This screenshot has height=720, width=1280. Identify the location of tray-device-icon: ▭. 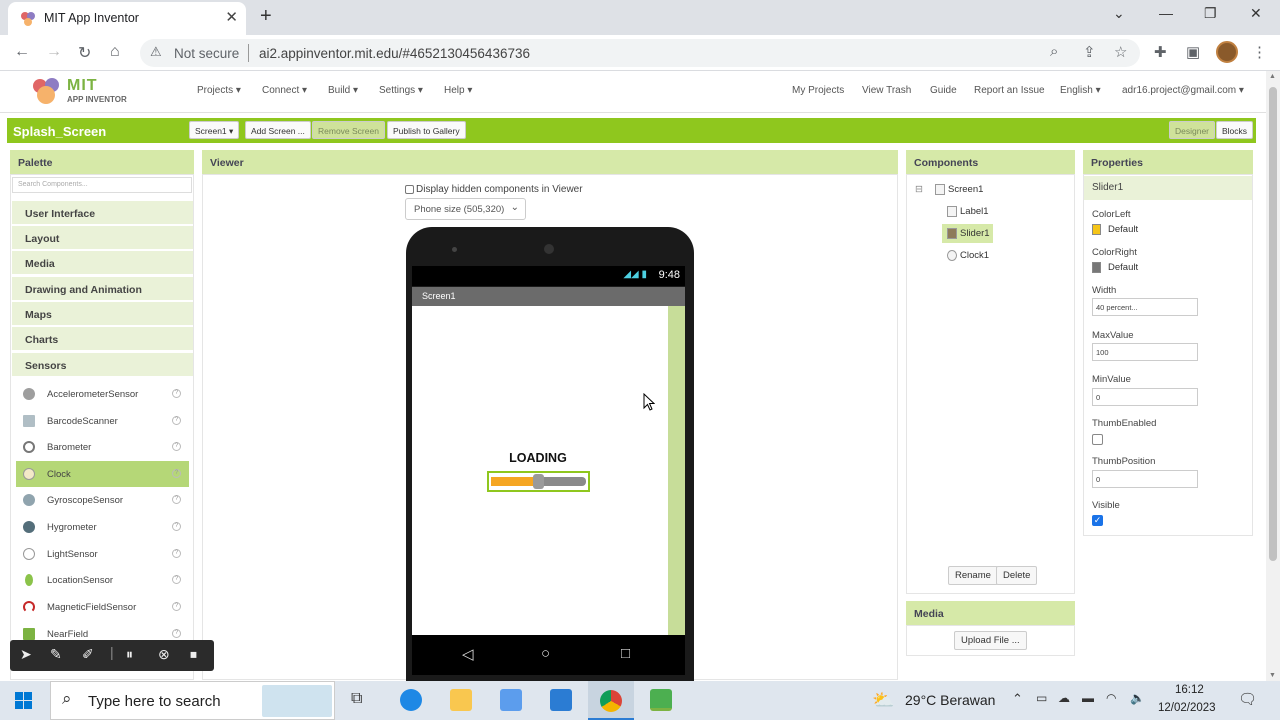
(1041, 698).